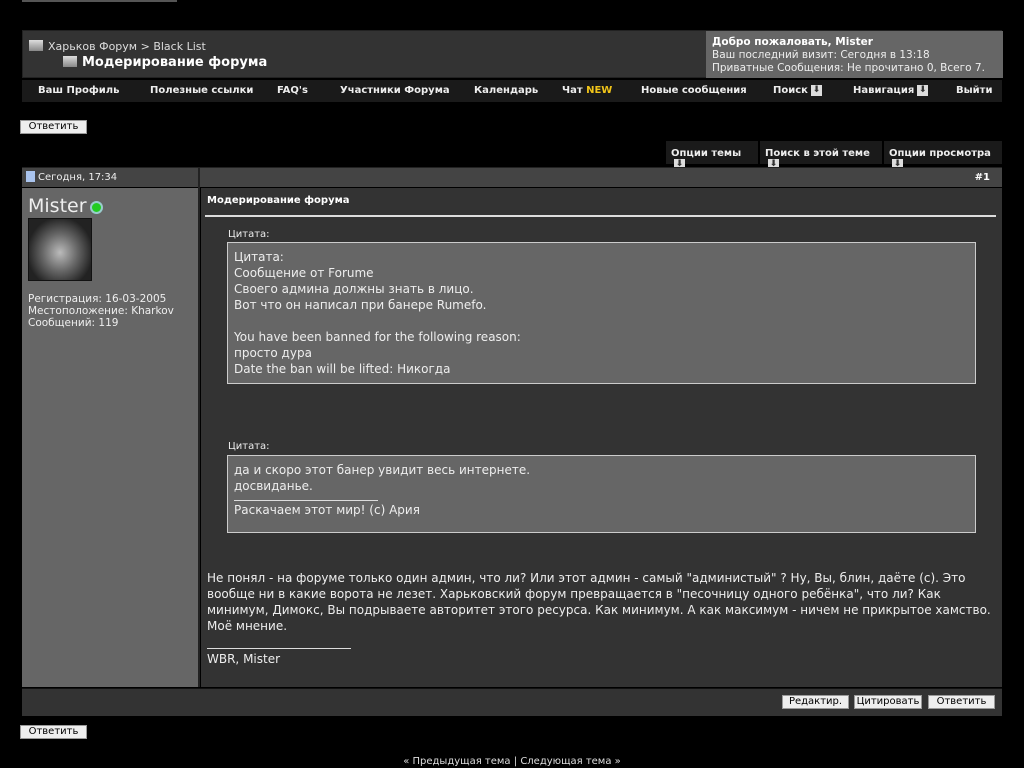  Describe the element at coordinates (201, 90) in the screenshot. I see `nav-links: Полезные ссылки` at that location.